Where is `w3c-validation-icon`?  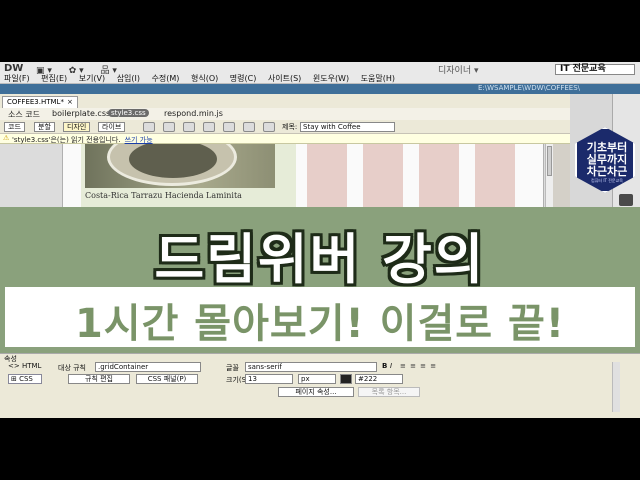 w3c-validation-icon is located at coordinates (209, 127).